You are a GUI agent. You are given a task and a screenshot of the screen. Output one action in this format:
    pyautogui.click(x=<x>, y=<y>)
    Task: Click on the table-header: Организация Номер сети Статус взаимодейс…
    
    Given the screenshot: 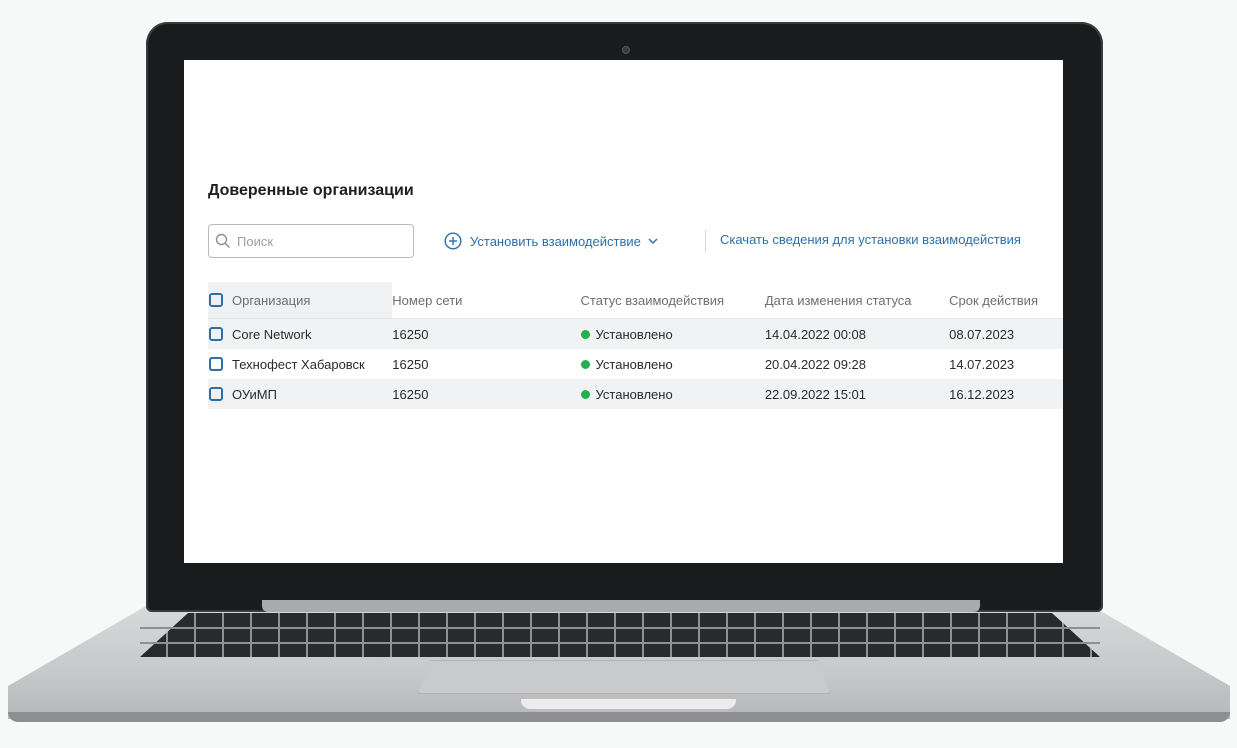 What is the action you would take?
    pyautogui.click(x=635, y=300)
    